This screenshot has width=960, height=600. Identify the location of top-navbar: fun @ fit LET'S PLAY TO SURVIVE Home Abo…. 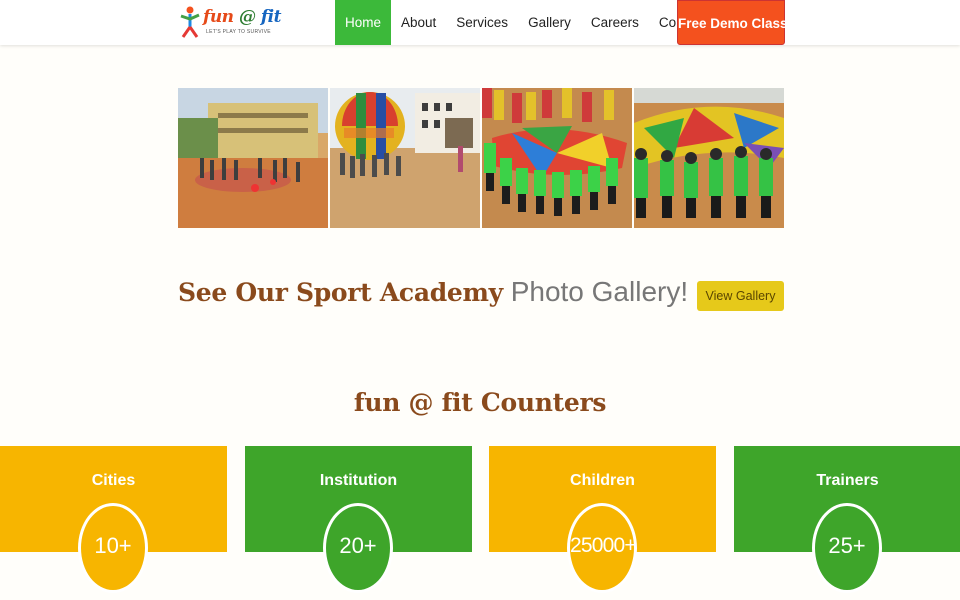
(480, 22).